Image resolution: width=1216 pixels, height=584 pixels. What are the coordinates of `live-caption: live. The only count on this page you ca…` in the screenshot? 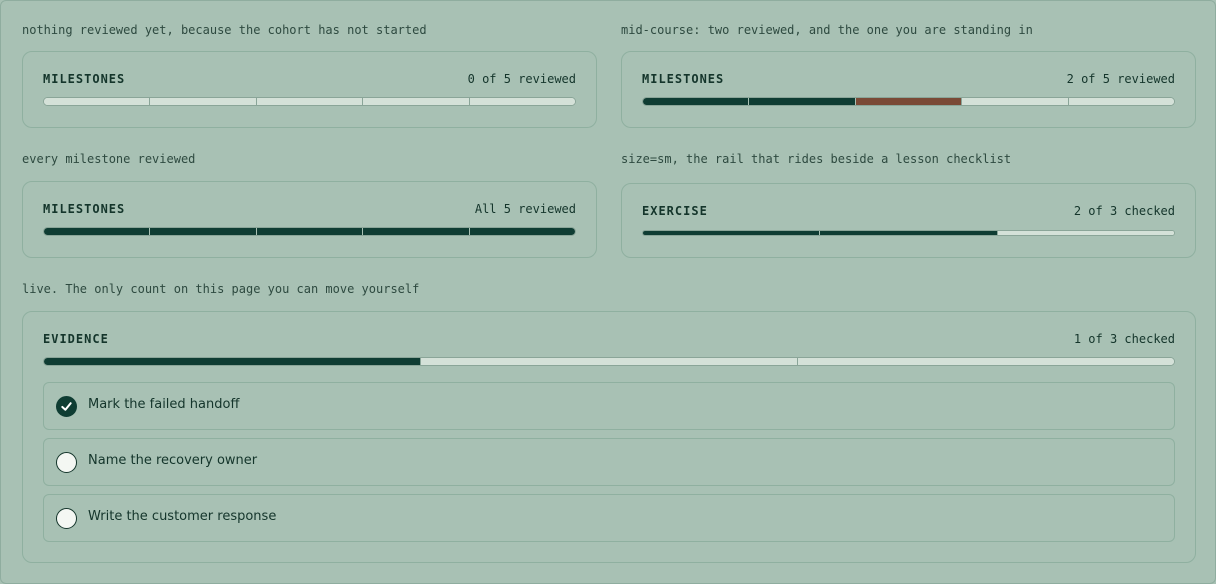 It's located at (221, 289).